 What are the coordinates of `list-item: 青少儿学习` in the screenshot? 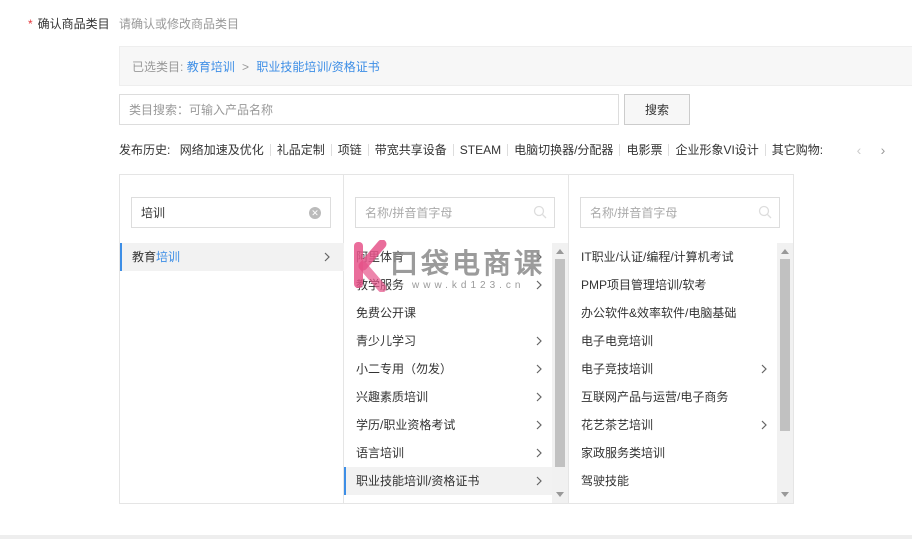 It's located at (448, 341).